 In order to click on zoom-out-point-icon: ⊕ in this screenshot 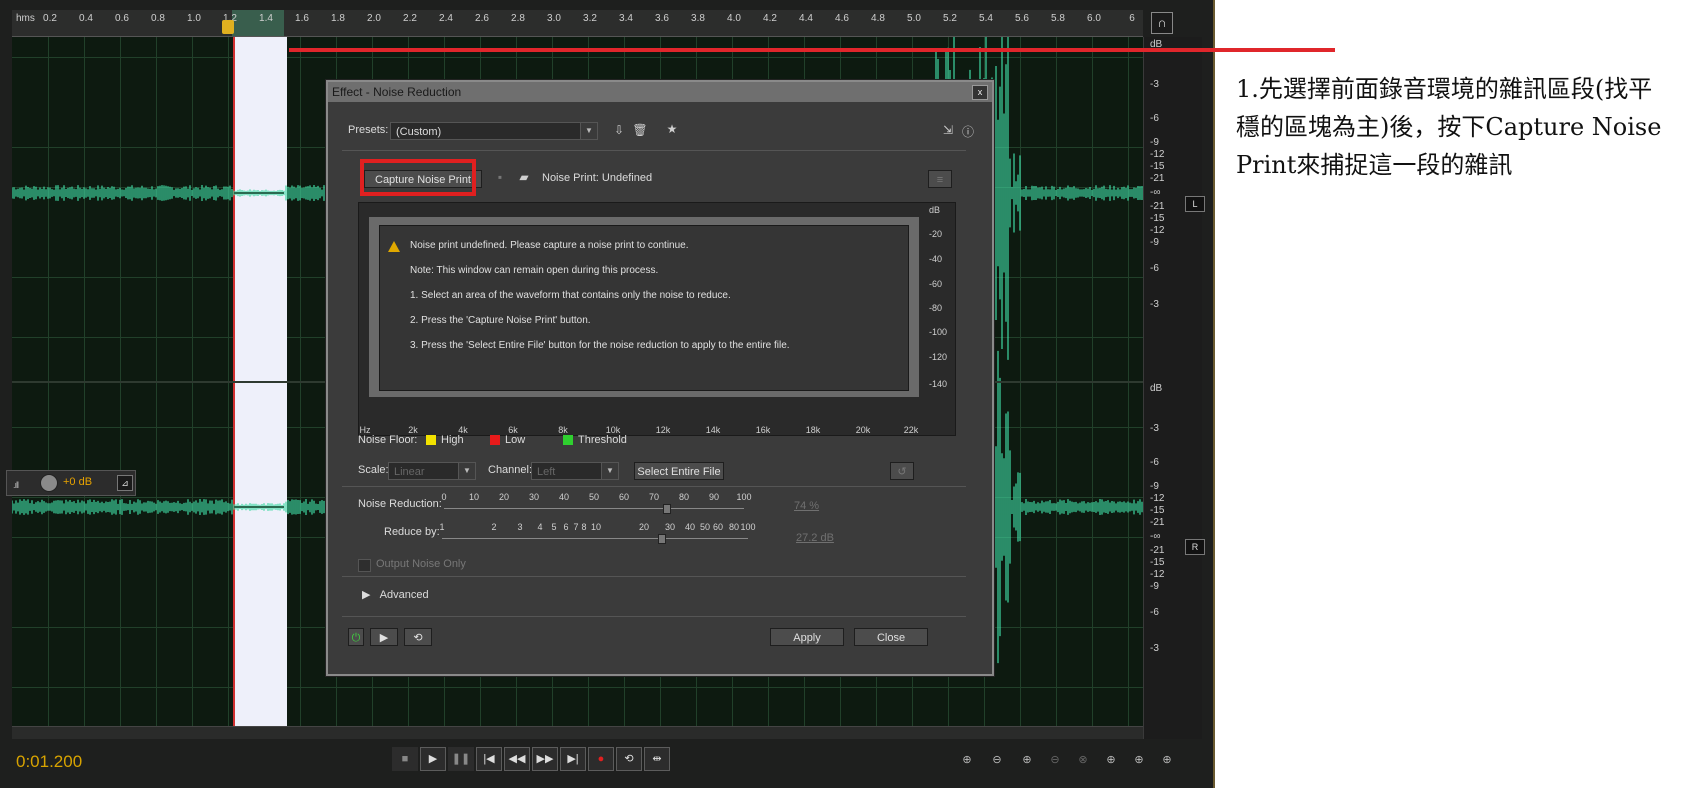, I will do `click(1167, 760)`.